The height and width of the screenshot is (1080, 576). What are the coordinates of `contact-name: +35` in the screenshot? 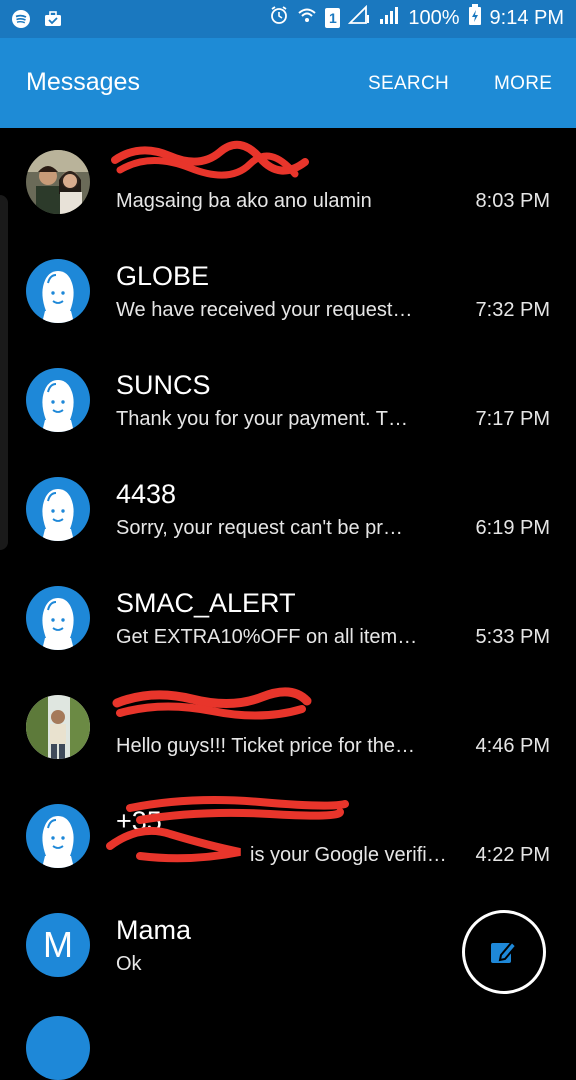 It's located at (139, 821).